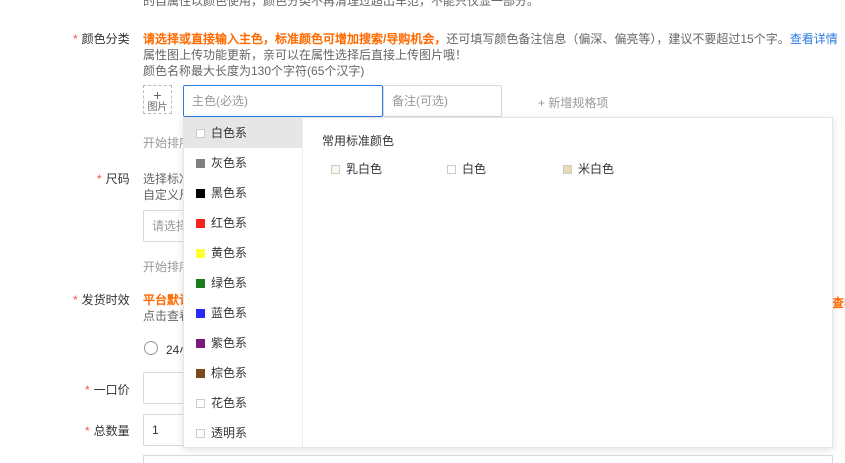 The image size is (845, 463). Describe the element at coordinates (229, 283) in the screenshot. I see `color-category-label: 绿色系` at that location.